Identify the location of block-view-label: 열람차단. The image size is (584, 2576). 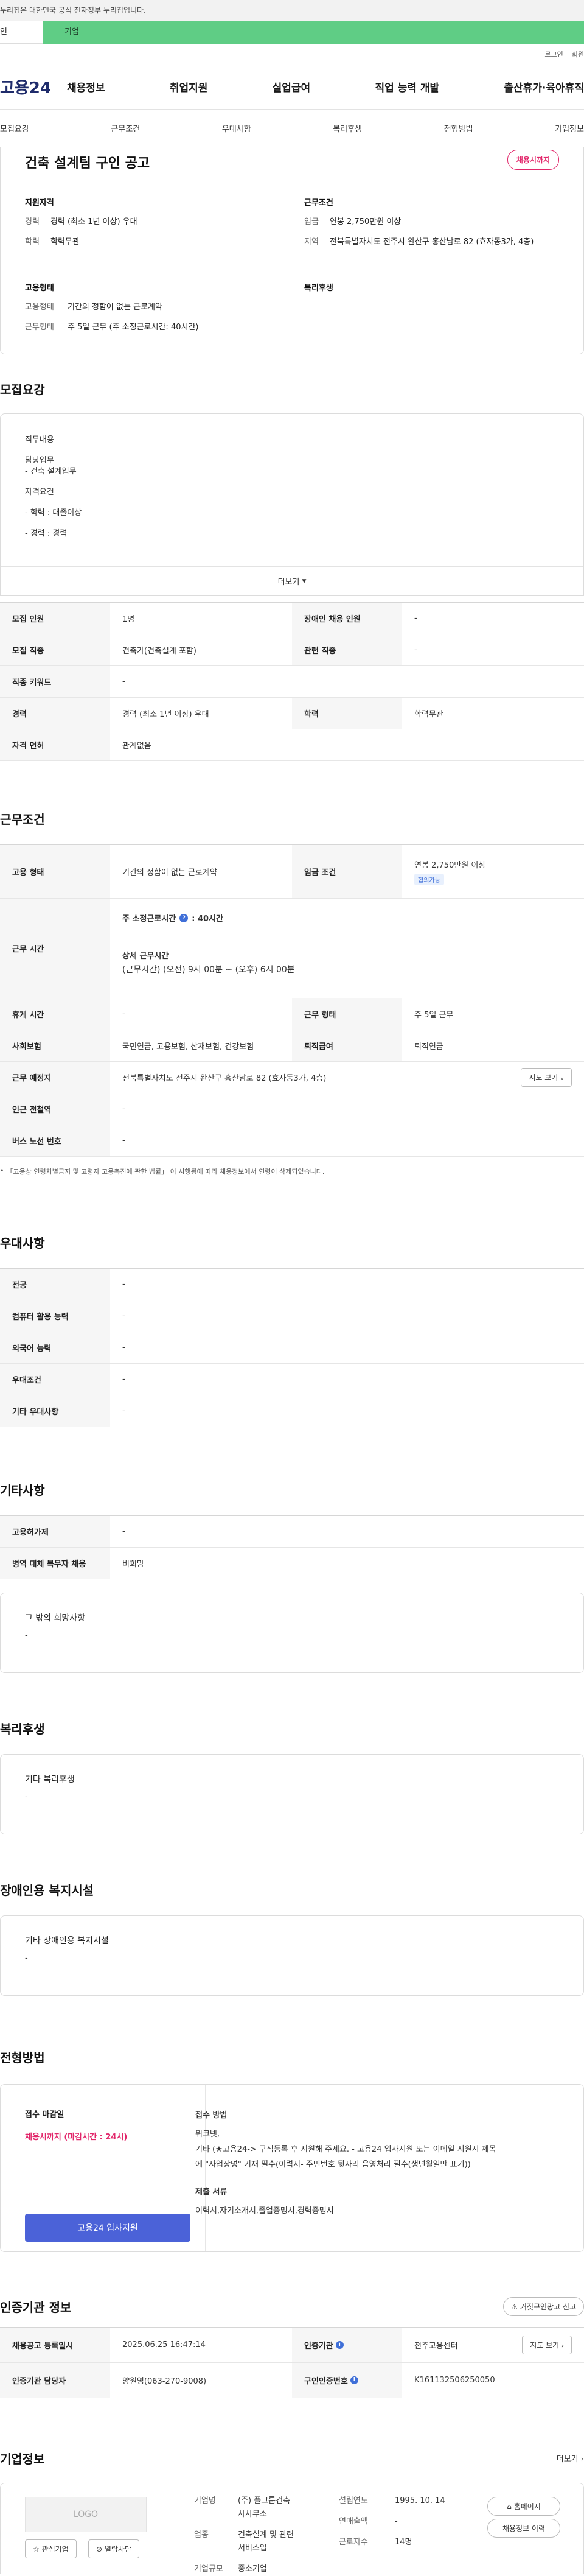
(118, 2549).